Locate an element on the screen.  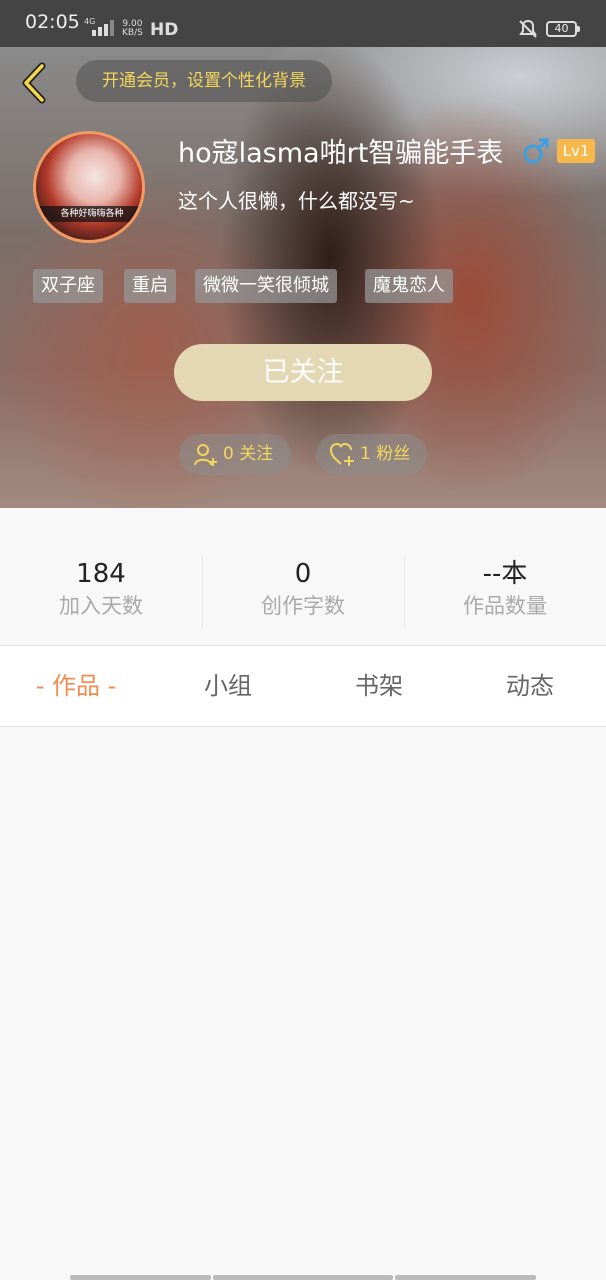
following-count: 0 关注 is located at coordinates (248, 454).